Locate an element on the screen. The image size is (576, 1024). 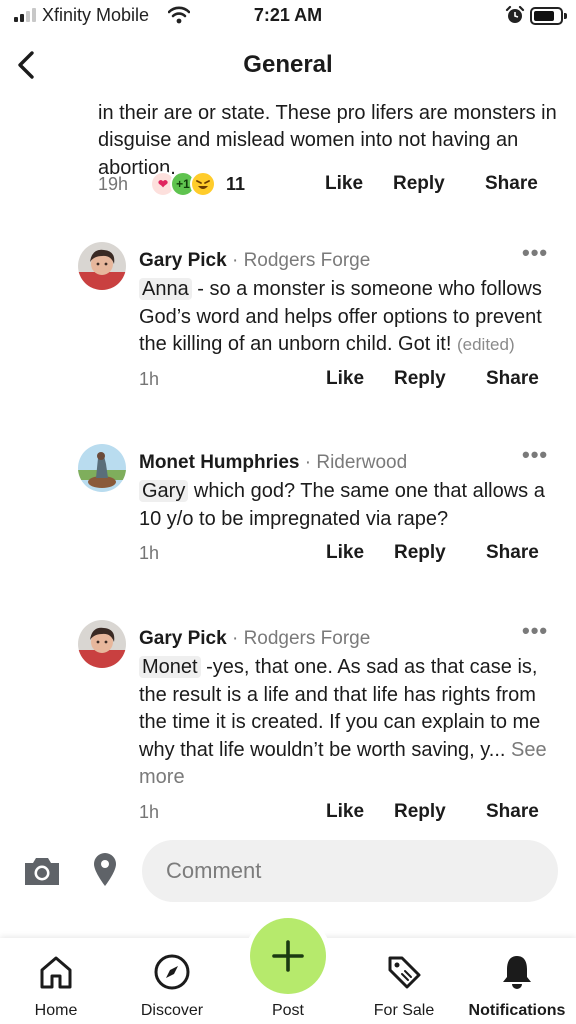
tab-label: Notifications is located at coordinates (517, 1010).